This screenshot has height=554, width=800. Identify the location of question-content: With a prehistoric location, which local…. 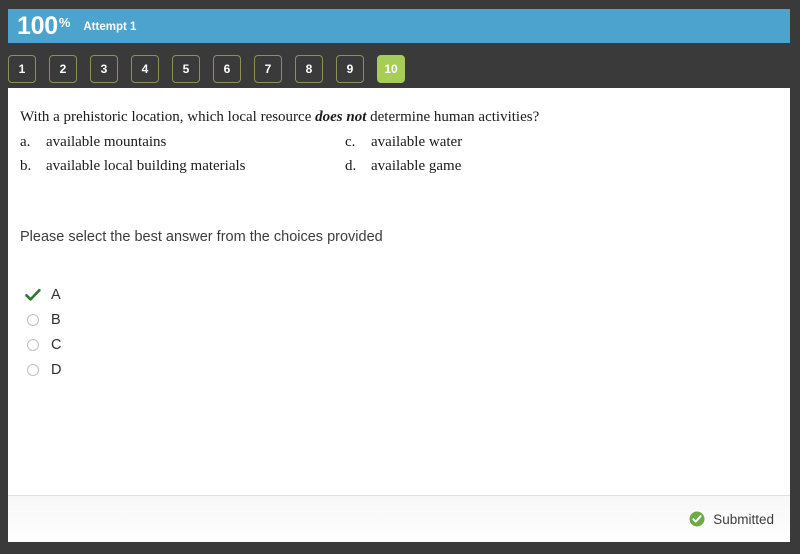
(399, 141).